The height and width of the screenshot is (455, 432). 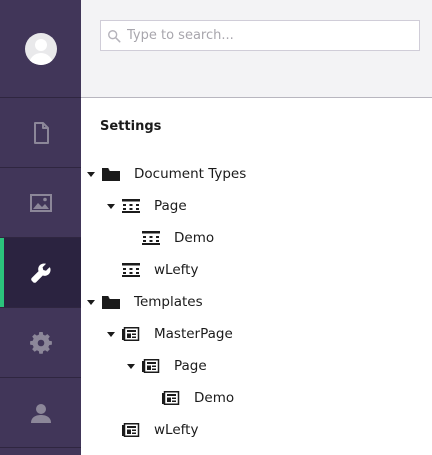 I want to click on rail-item-users, so click(x=40, y=413).